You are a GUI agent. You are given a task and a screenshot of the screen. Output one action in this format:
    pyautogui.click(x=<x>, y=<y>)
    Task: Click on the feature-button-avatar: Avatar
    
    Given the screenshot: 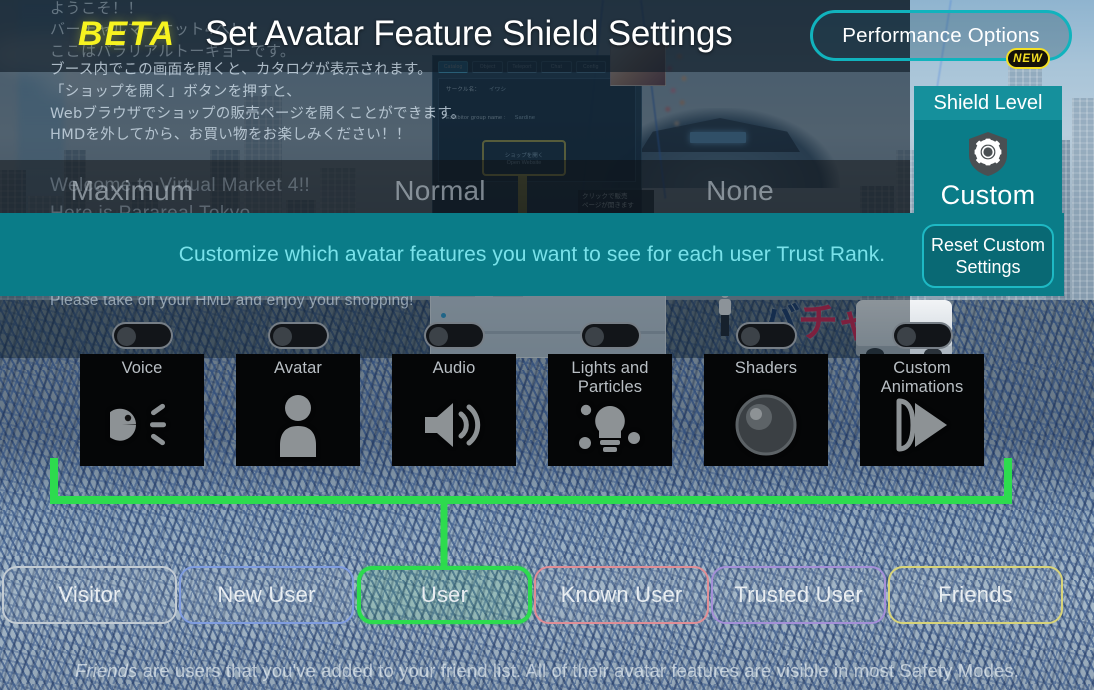 What is the action you would take?
    pyautogui.click(x=298, y=410)
    